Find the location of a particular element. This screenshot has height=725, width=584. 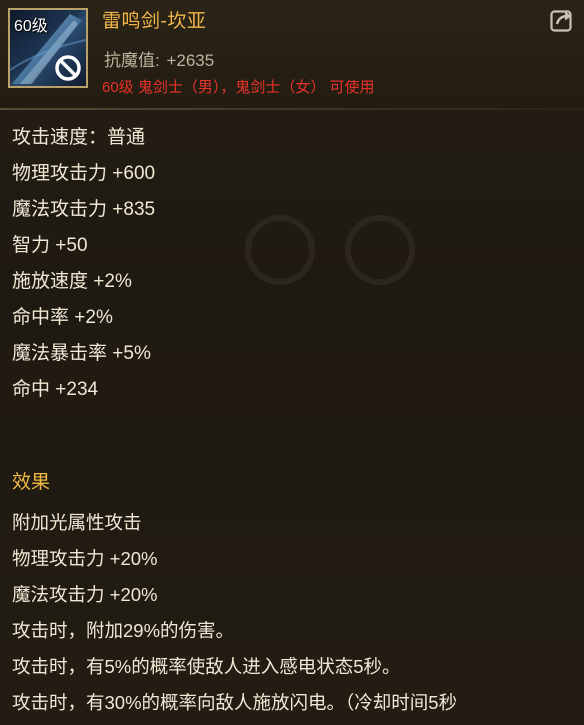

effect-line: 攻击时，附加29%的伤害。 is located at coordinates (123, 630).